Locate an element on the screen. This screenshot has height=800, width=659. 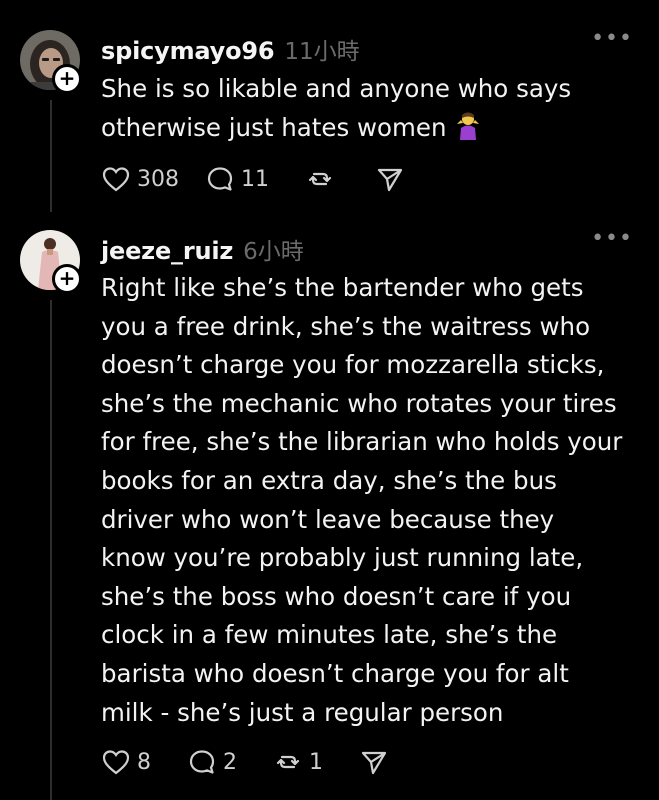
reply-button: 2 is located at coordinates (212, 762).